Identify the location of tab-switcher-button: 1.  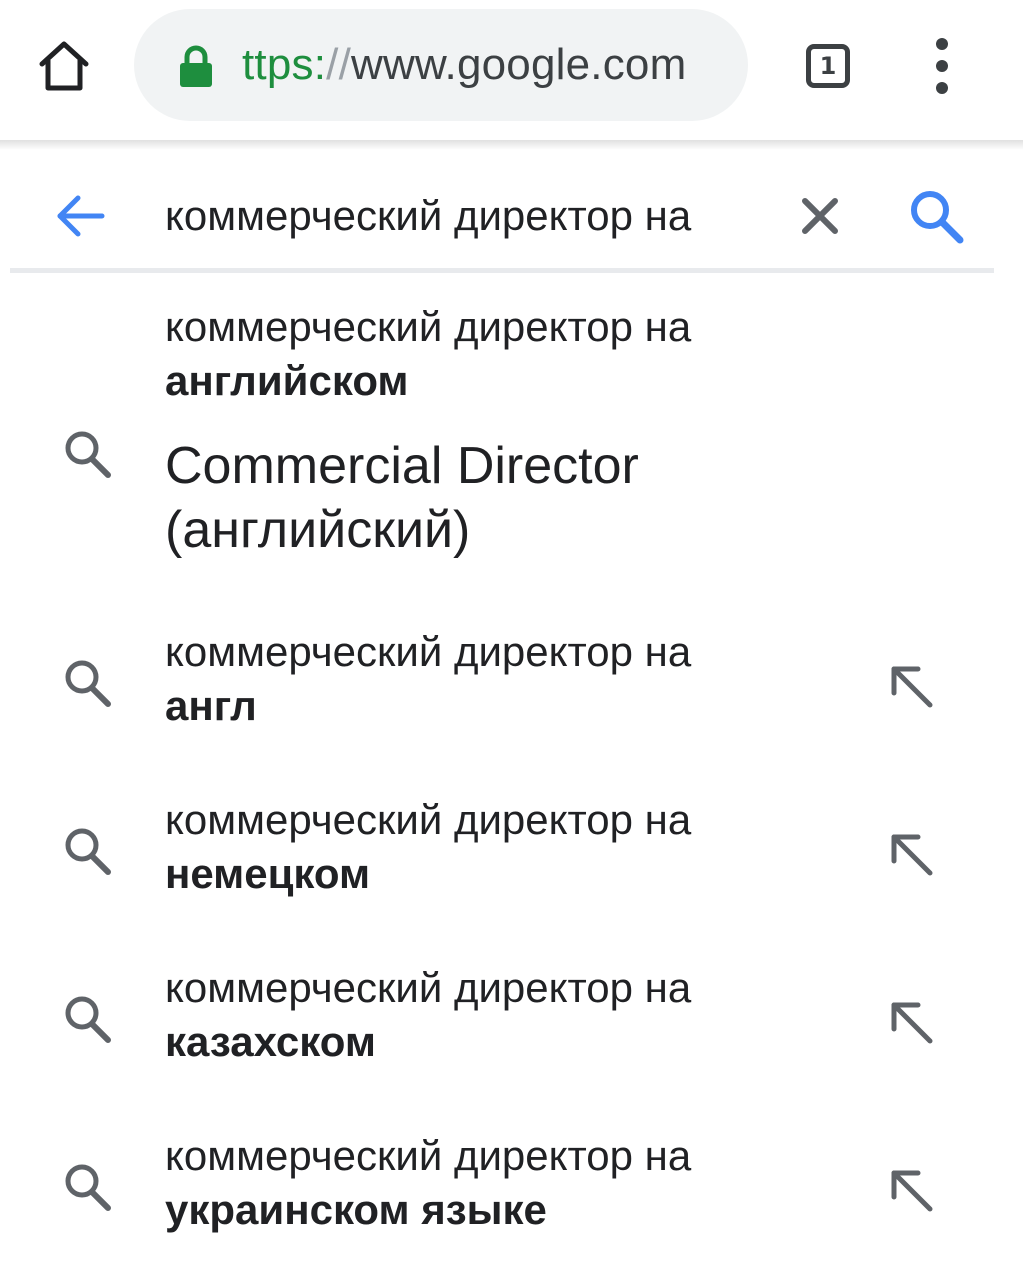
(828, 66).